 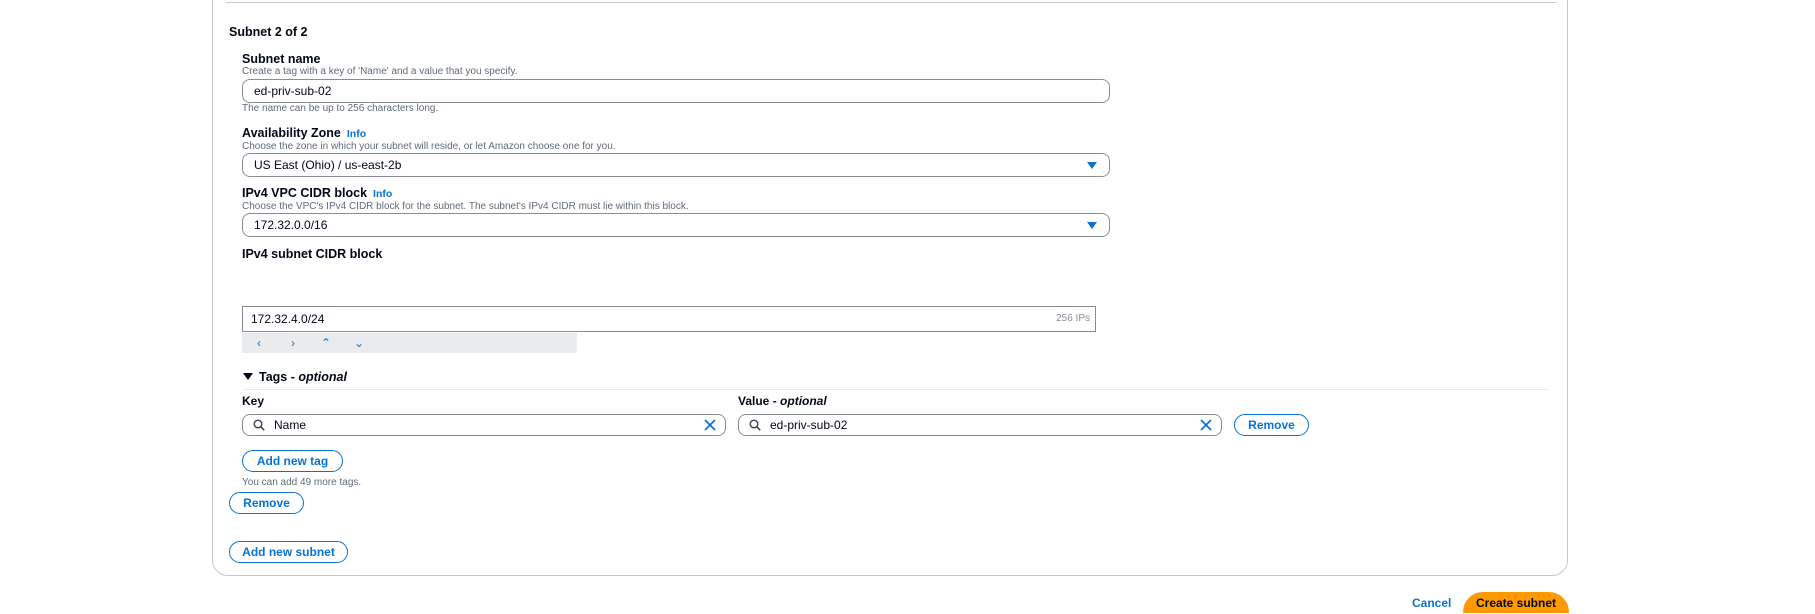 What do you see at coordinates (382, 194) in the screenshot?
I see `vpc-cidr-info-link: Info` at bounding box center [382, 194].